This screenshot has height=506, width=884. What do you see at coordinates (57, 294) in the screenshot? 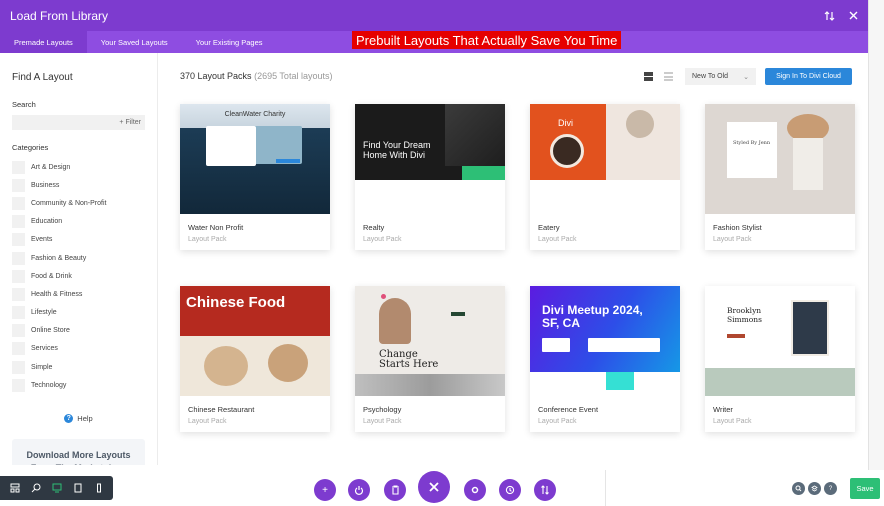
I see `category-label: Health & Fitness` at bounding box center [57, 294].